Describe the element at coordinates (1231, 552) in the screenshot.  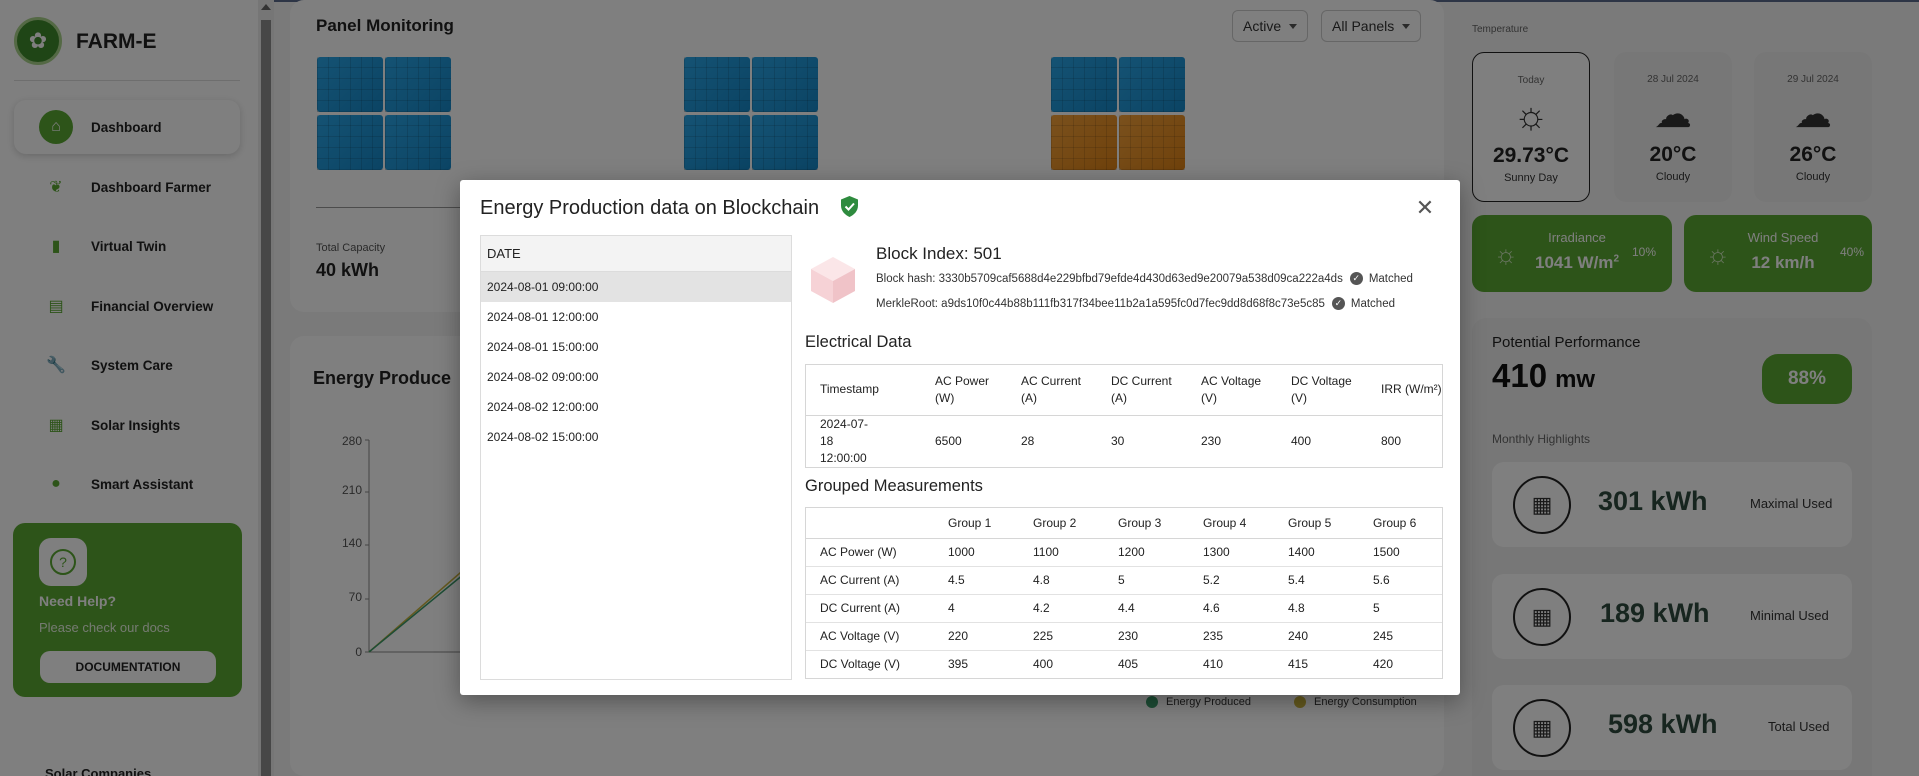
I see `table-cell: 1300` at that location.